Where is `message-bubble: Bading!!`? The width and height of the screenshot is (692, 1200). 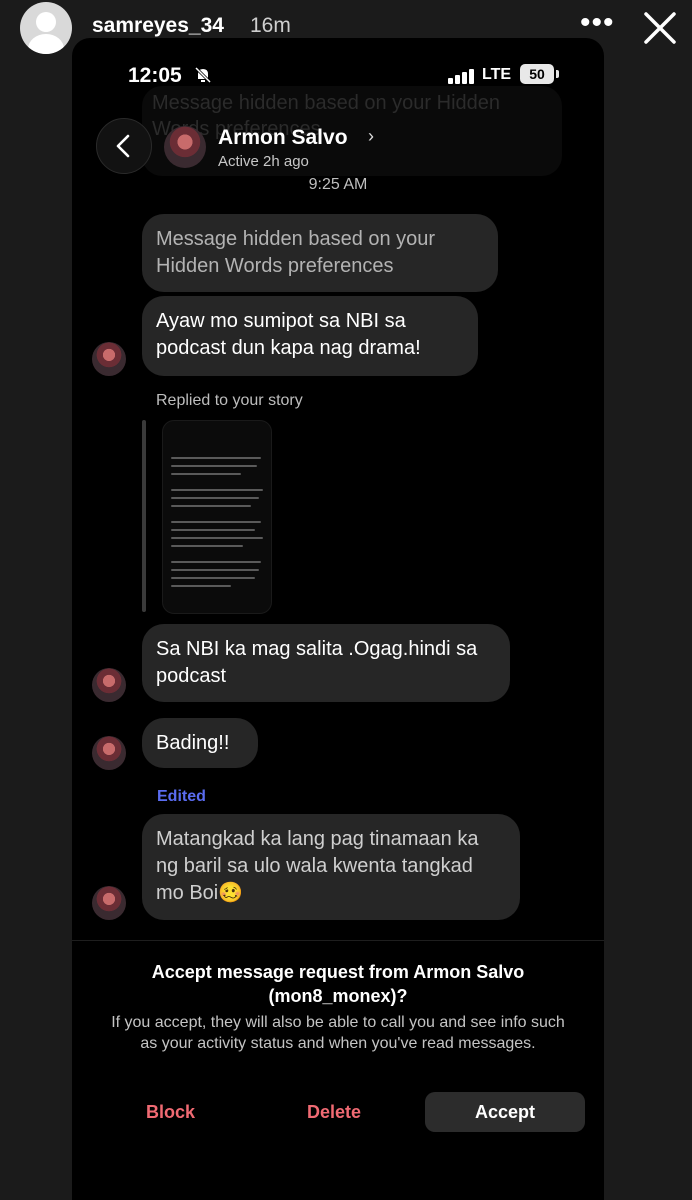
message-bubble: Bading!! is located at coordinates (200, 743).